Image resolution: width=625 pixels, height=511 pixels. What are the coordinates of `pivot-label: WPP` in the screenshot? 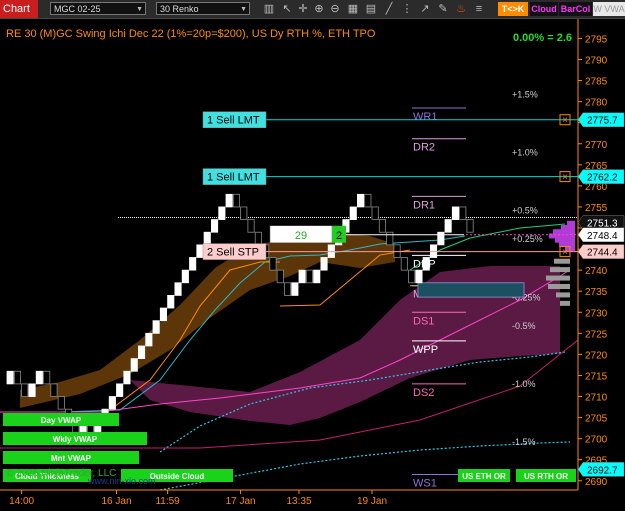 It's located at (425, 350).